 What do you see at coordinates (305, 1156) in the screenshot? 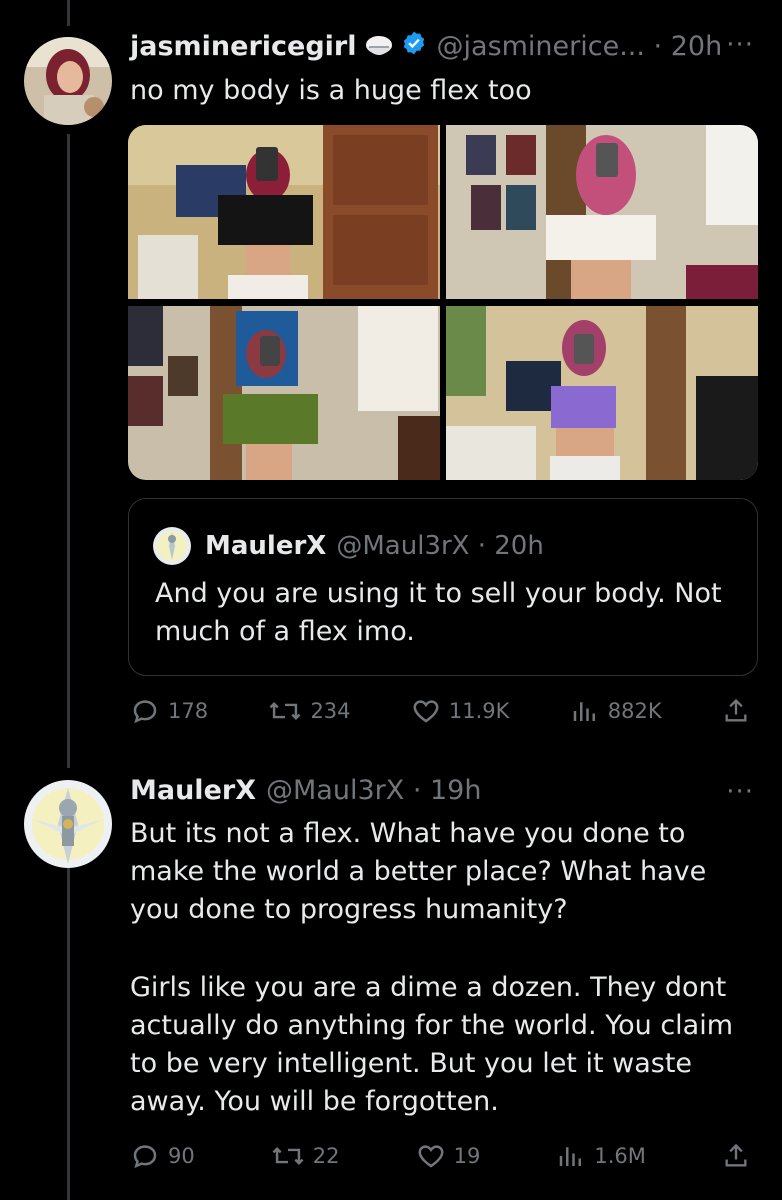
I see `reply-retweet-button: 22` at bounding box center [305, 1156].